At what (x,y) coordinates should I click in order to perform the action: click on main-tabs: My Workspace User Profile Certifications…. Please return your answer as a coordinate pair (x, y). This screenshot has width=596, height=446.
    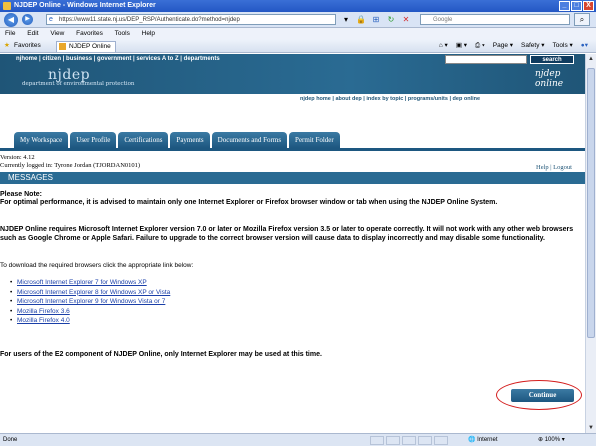
    Looking at the image, I should click on (177, 140).